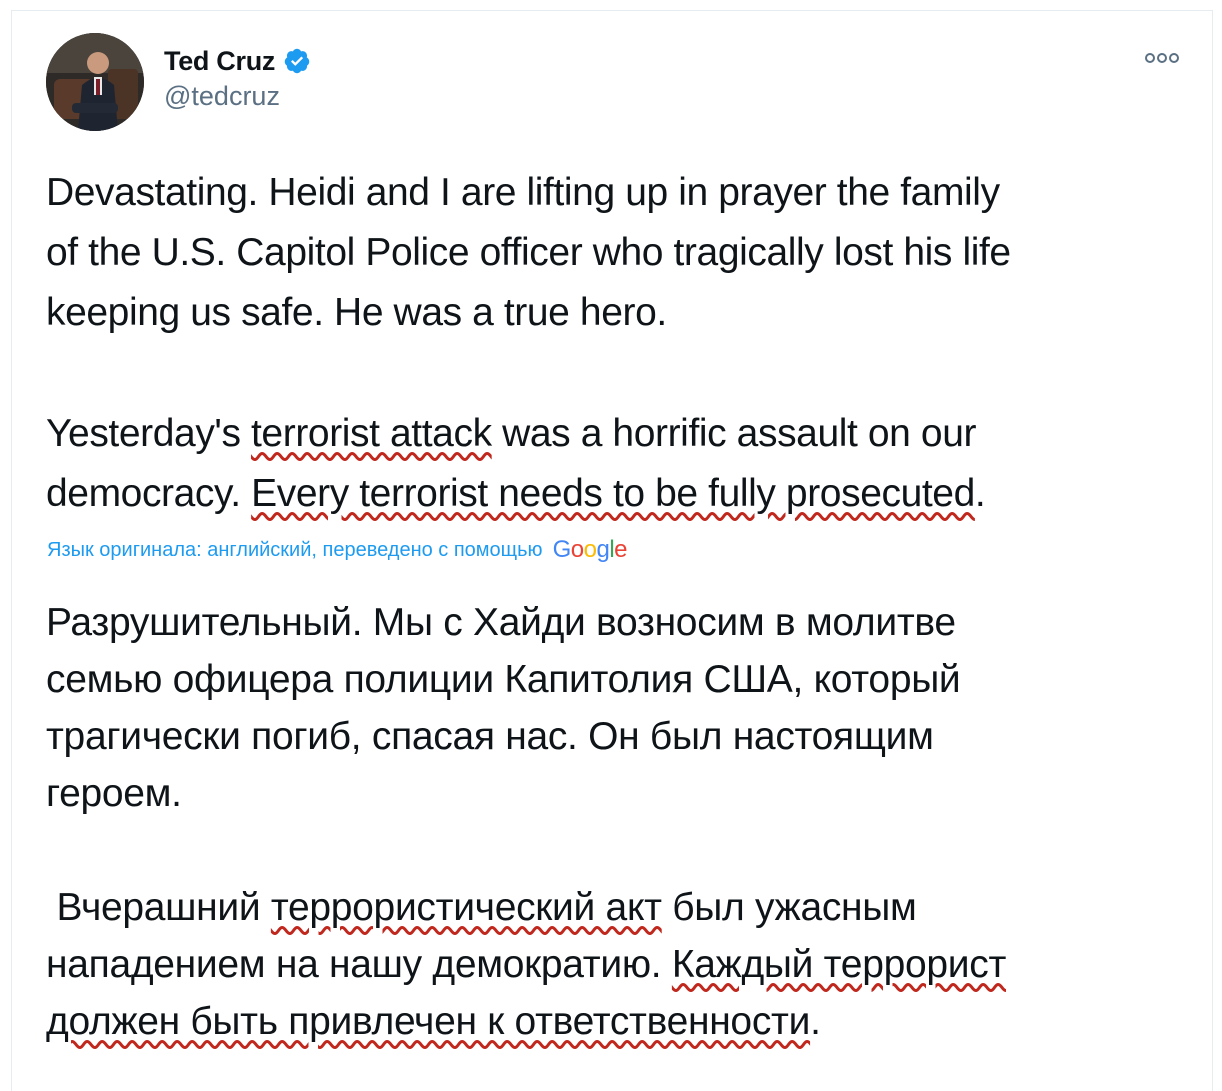  Describe the element at coordinates (466, 907) in the screenshot. I see `underlined-phrase: террористический акт` at that location.